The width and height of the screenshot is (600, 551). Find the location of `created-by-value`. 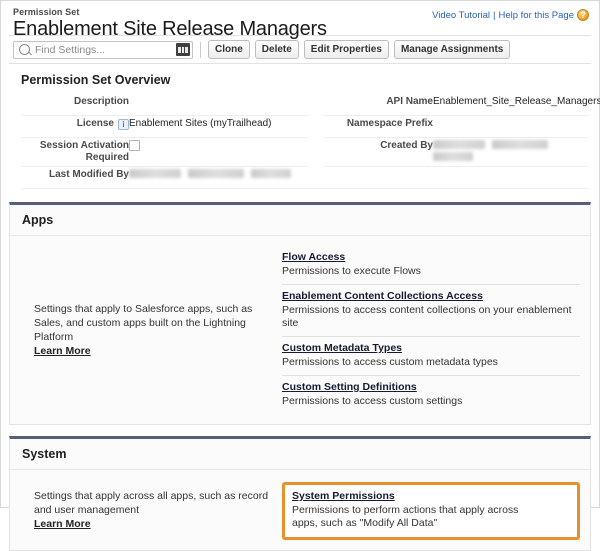

created-by-value is located at coordinates (511, 152).